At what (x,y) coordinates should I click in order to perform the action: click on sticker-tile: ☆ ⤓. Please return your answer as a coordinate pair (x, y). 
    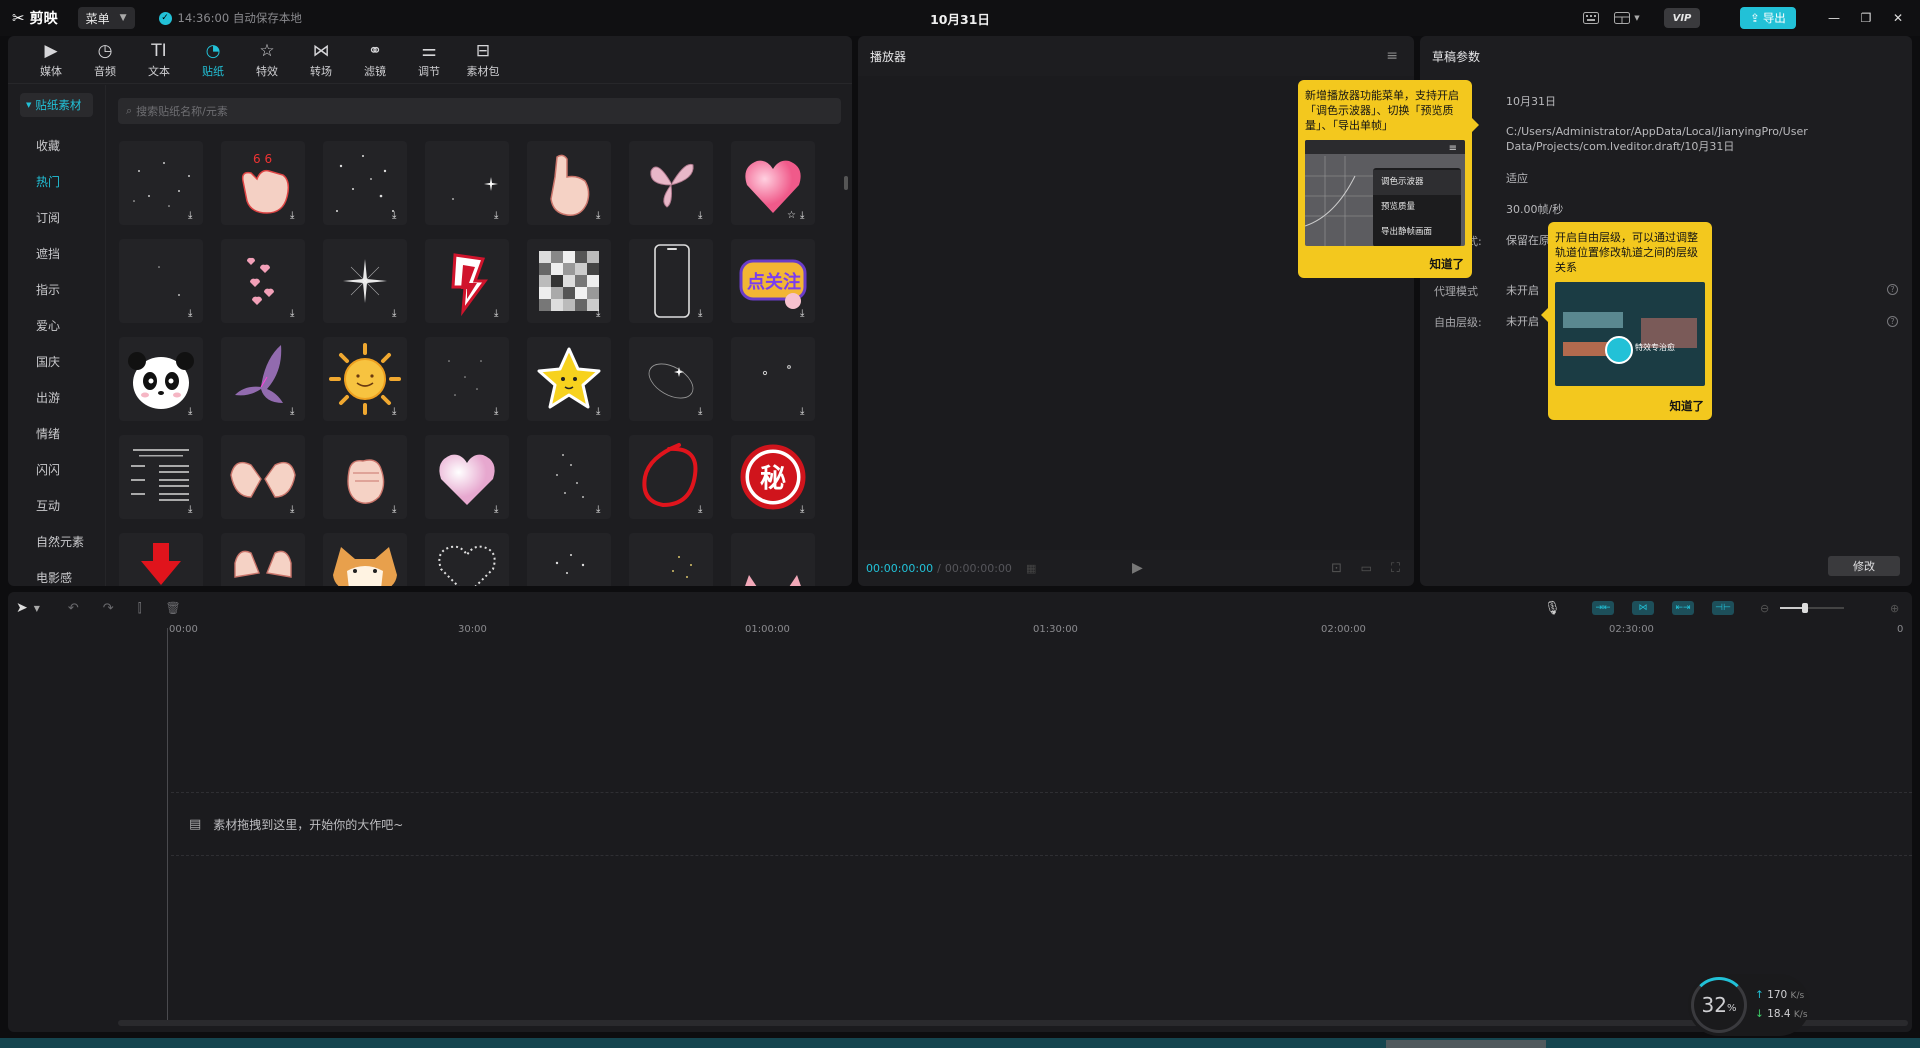
    Looking at the image, I should click on (773, 183).